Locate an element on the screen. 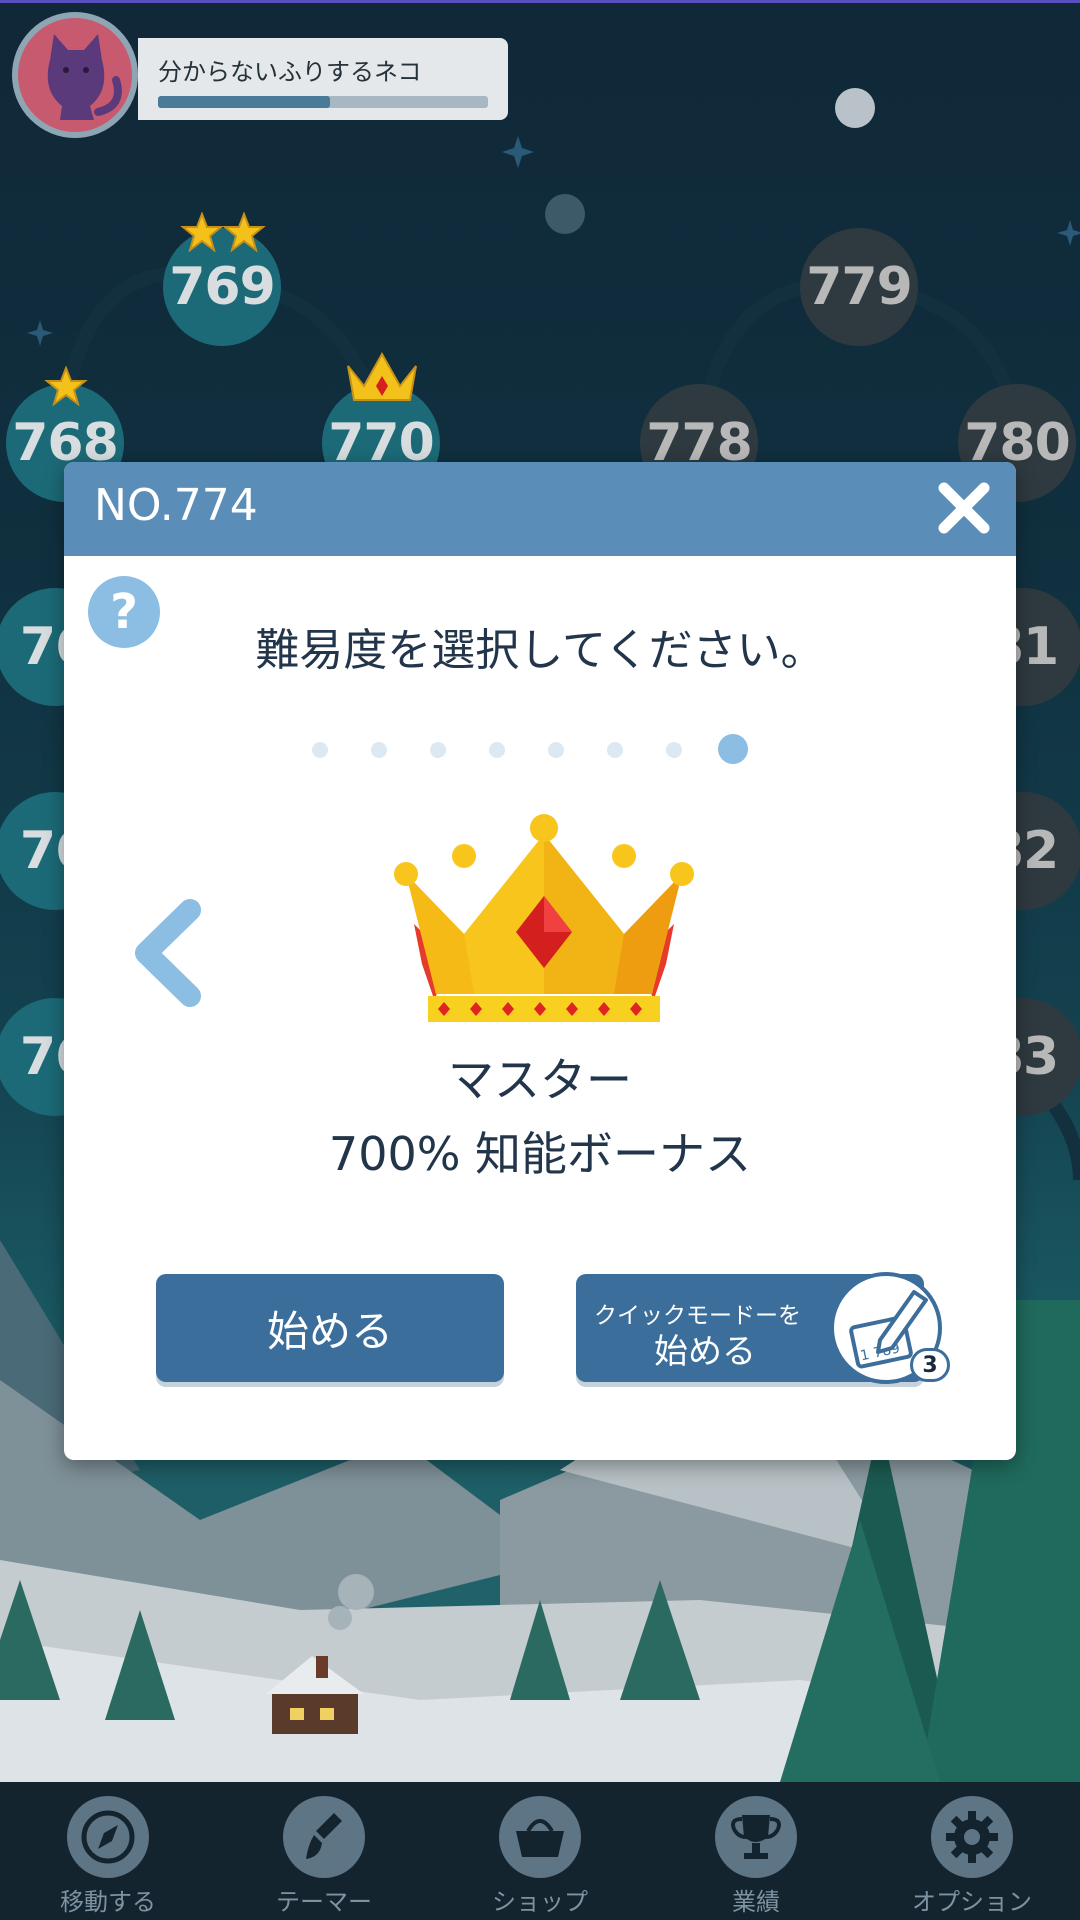 The width and height of the screenshot is (1080, 1920). avatar is located at coordinates (75, 75).